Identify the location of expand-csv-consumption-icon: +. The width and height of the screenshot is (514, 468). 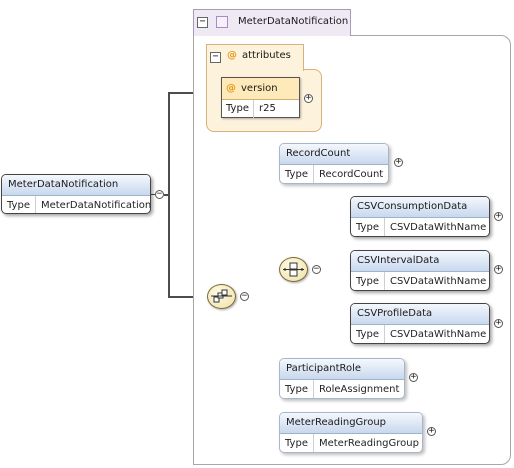
(498, 216).